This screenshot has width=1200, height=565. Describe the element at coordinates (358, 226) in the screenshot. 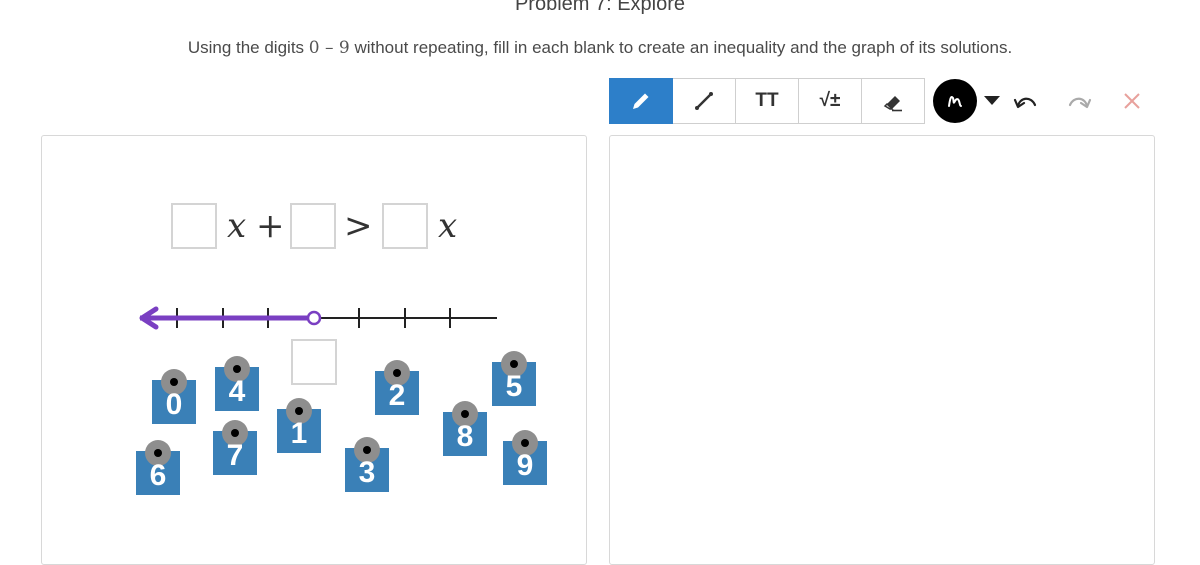

I see `greater-than-sign: >` at that location.